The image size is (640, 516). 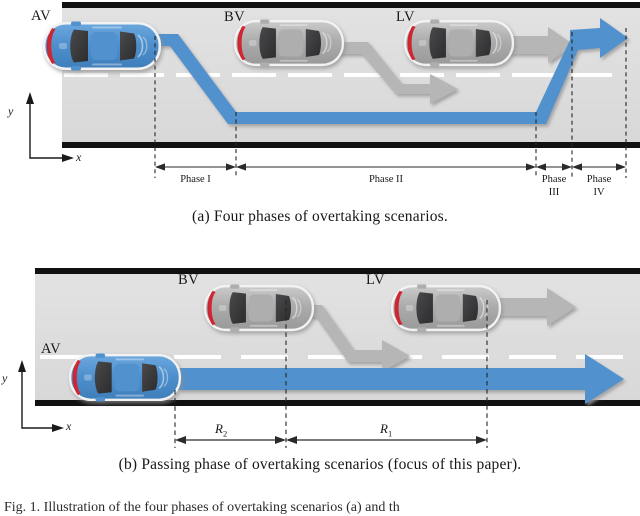 What do you see at coordinates (5, 378) in the screenshot?
I see `axis-label-y-b: y` at bounding box center [5, 378].